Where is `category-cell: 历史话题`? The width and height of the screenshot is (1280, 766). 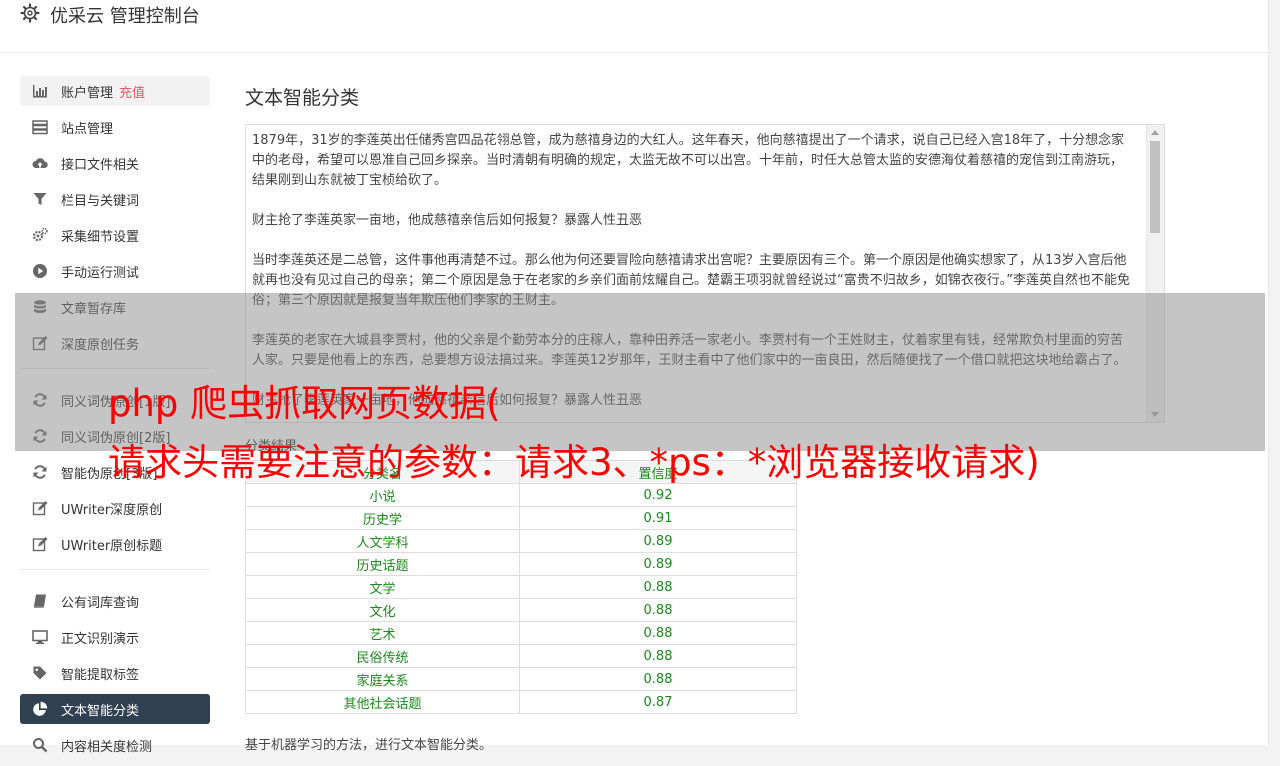 category-cell: 历史话题 is located at coordinates (382, 564).